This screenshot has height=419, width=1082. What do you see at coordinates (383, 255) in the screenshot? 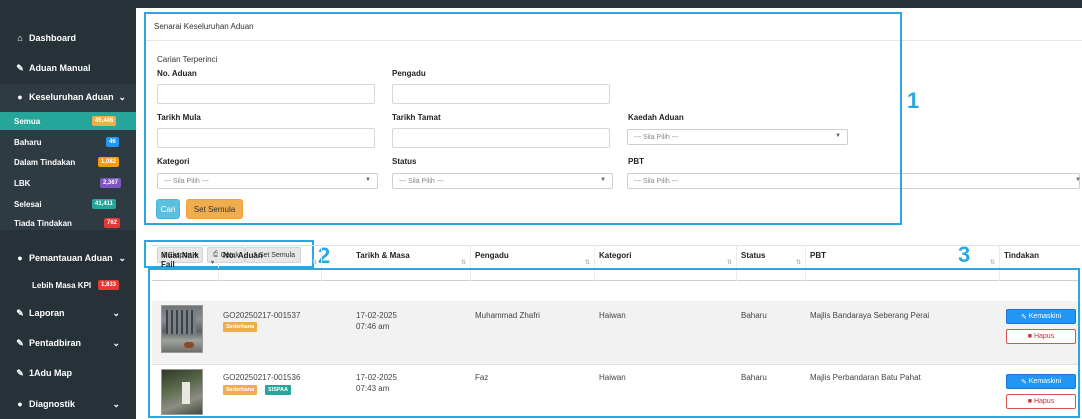
I see `header-text: Tarikh & Masa` at bounding box center [383, 255].